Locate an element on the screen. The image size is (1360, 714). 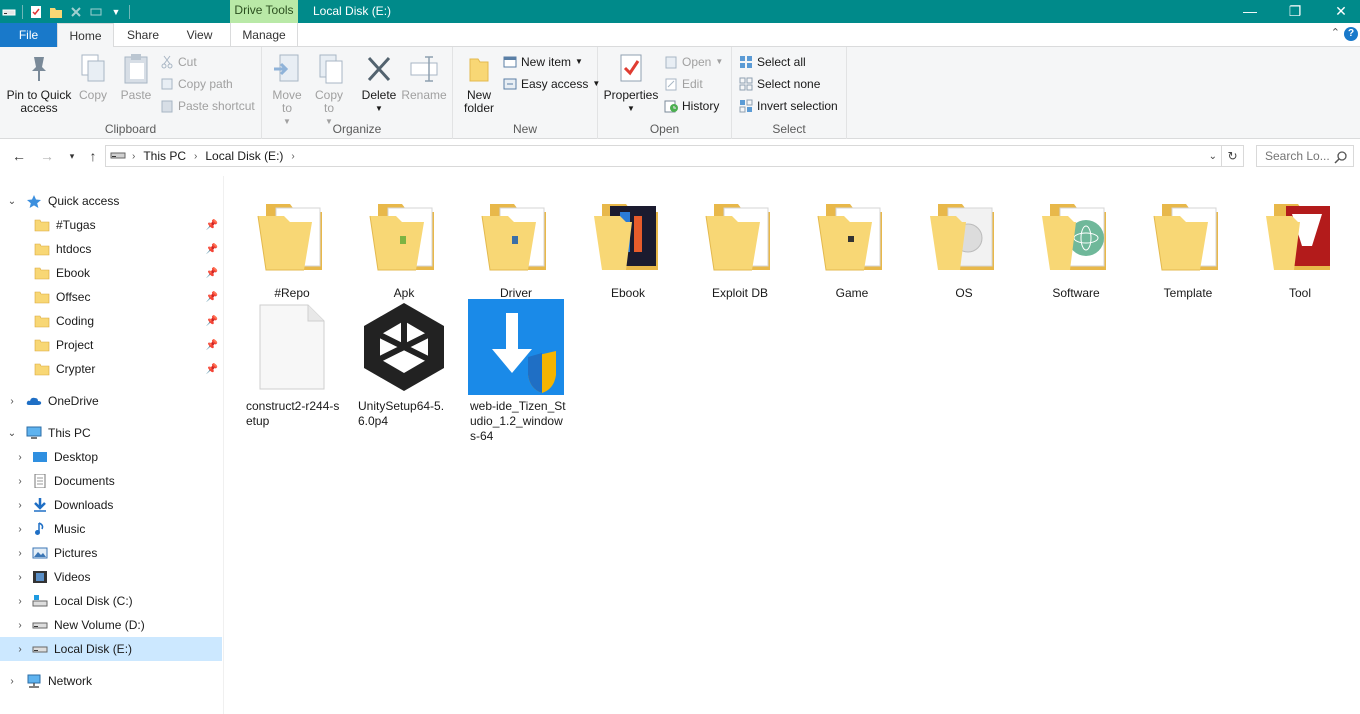
new-folder-icon is located at coordinates (56, 12).